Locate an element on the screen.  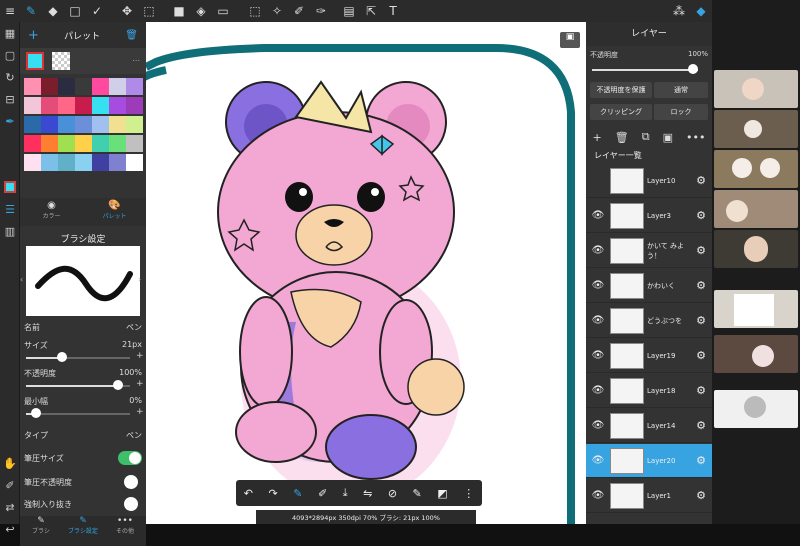
gradient-tool-icon: ▭ is located at coordinates (223, 11).